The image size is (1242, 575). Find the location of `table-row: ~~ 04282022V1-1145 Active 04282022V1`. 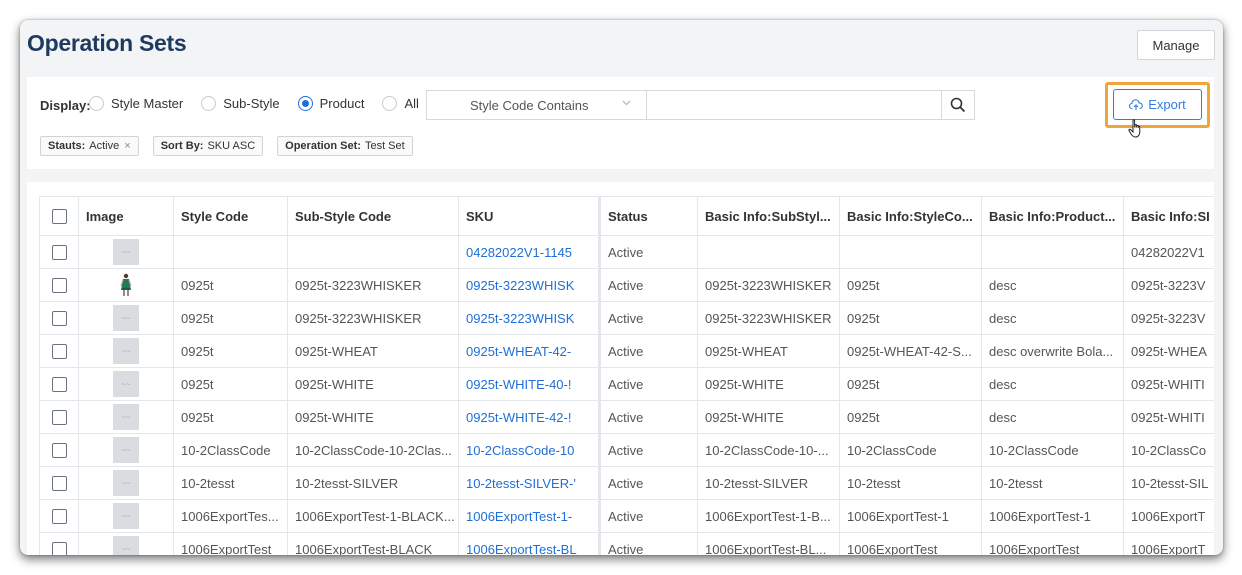

table-row: ~~ 04282022V1-1145 Active 04282022V1 is located at coordinates (626, 252).